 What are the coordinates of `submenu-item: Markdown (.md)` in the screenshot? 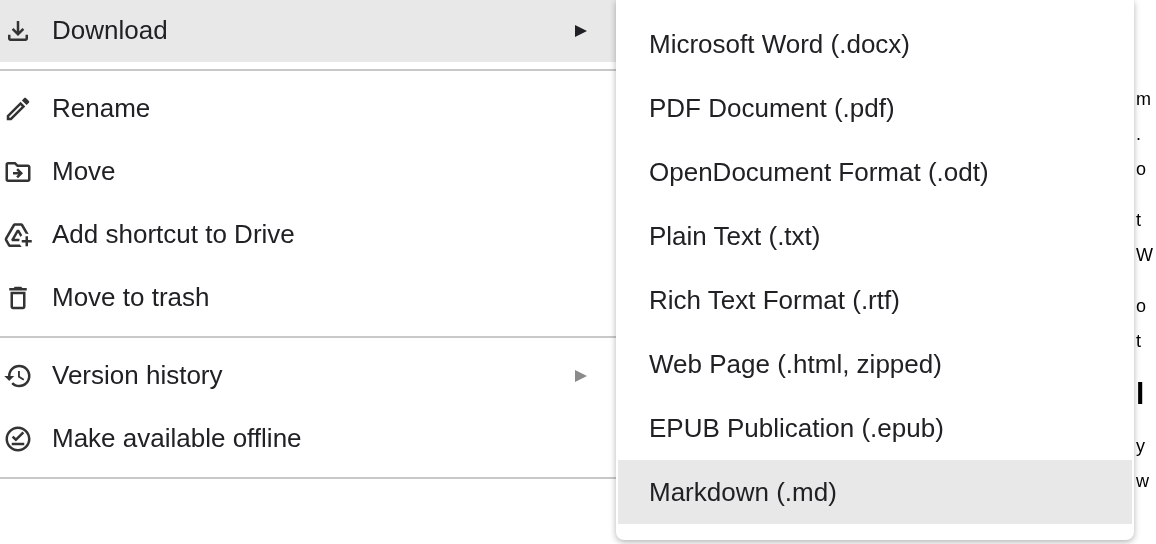 It's located at (875, 492).